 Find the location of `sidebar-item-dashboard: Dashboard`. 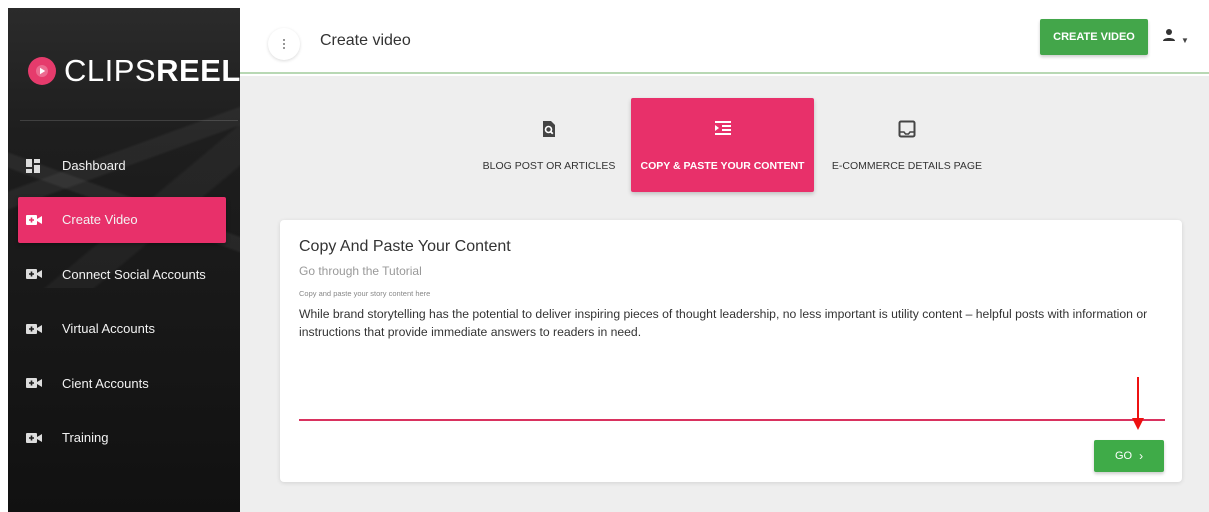

sidebar-item-dashboard: Dashboard is located at coordinates (122, 165).